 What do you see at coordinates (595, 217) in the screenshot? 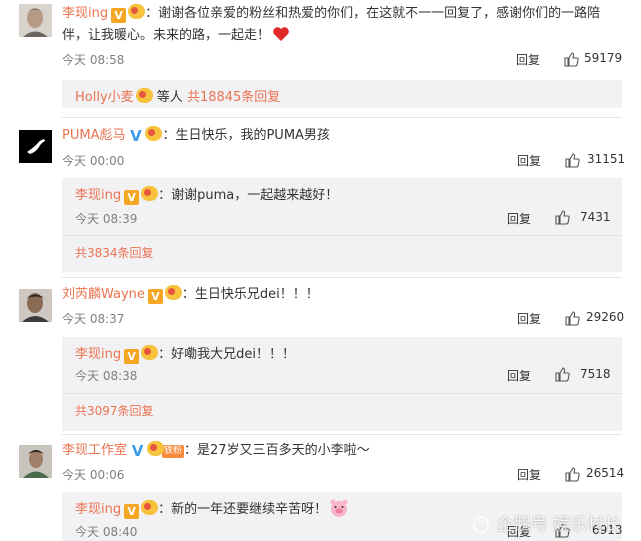
I see `like-count: 7431` at bounding box center [595, 217].